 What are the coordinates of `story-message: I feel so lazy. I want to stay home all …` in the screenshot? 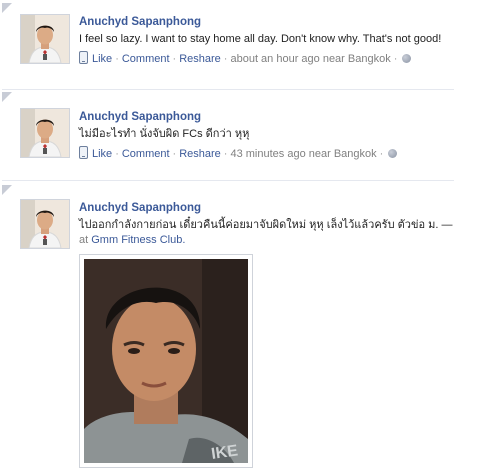 It's located at (260, 39).